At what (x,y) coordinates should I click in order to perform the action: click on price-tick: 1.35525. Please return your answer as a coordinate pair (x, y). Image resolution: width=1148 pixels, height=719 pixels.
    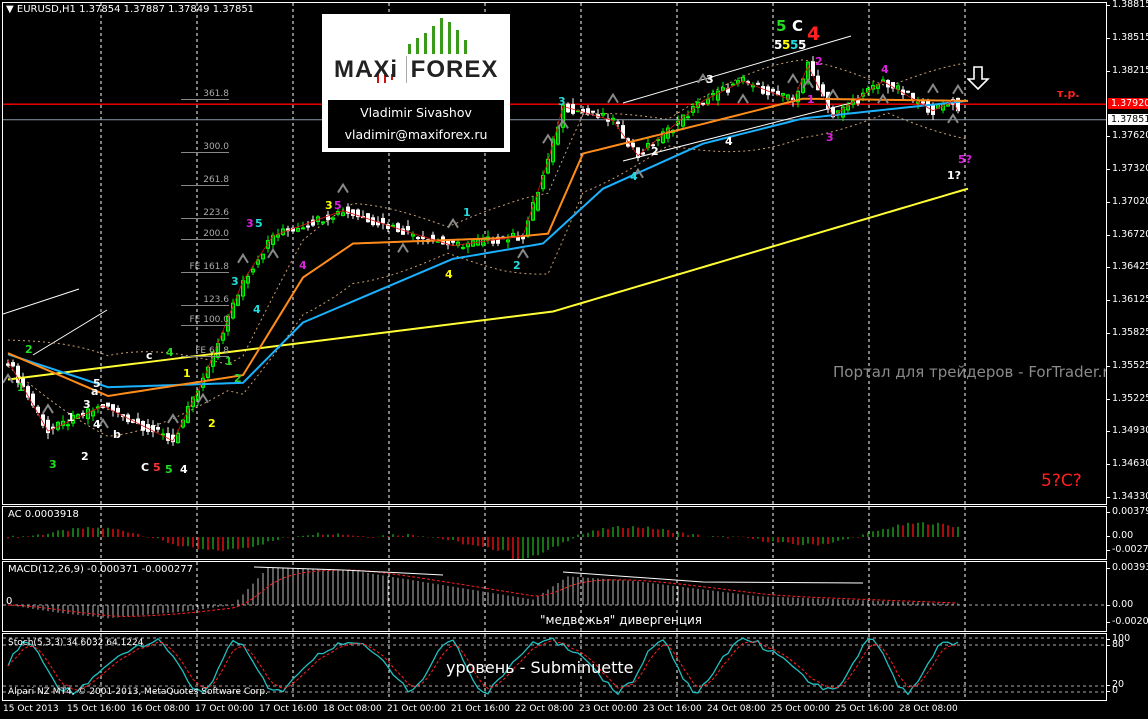
    Looking at the image, I should click on (1127, 365).